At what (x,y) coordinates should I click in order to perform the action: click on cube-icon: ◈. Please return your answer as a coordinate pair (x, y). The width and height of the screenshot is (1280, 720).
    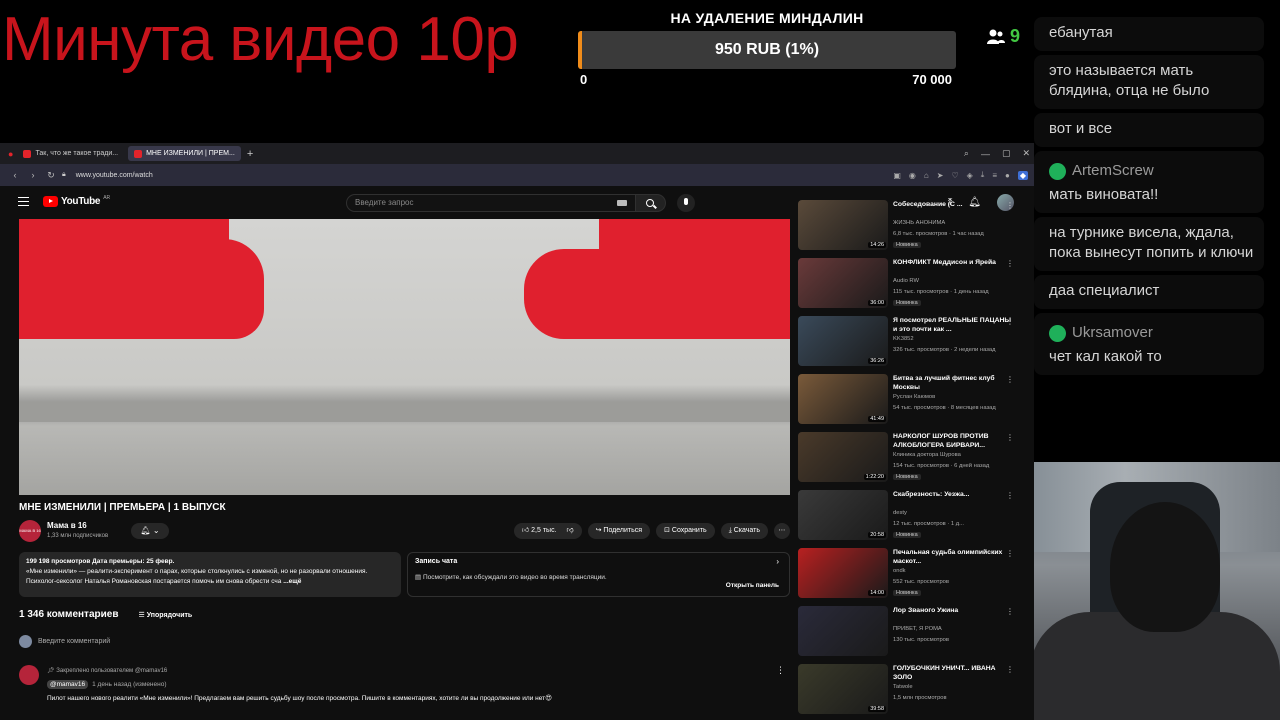
    Looking at the image, I should click on (970, 175).